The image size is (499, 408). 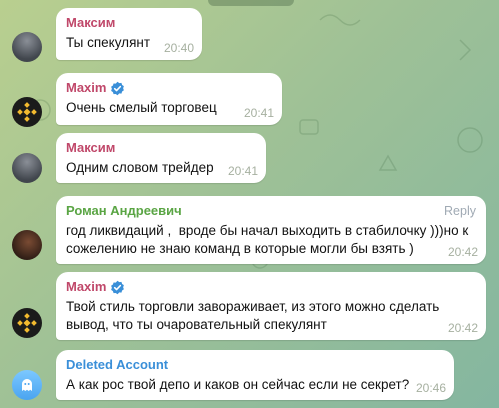 I want to click on reply-button: Reply, so click(x=460, y=211).